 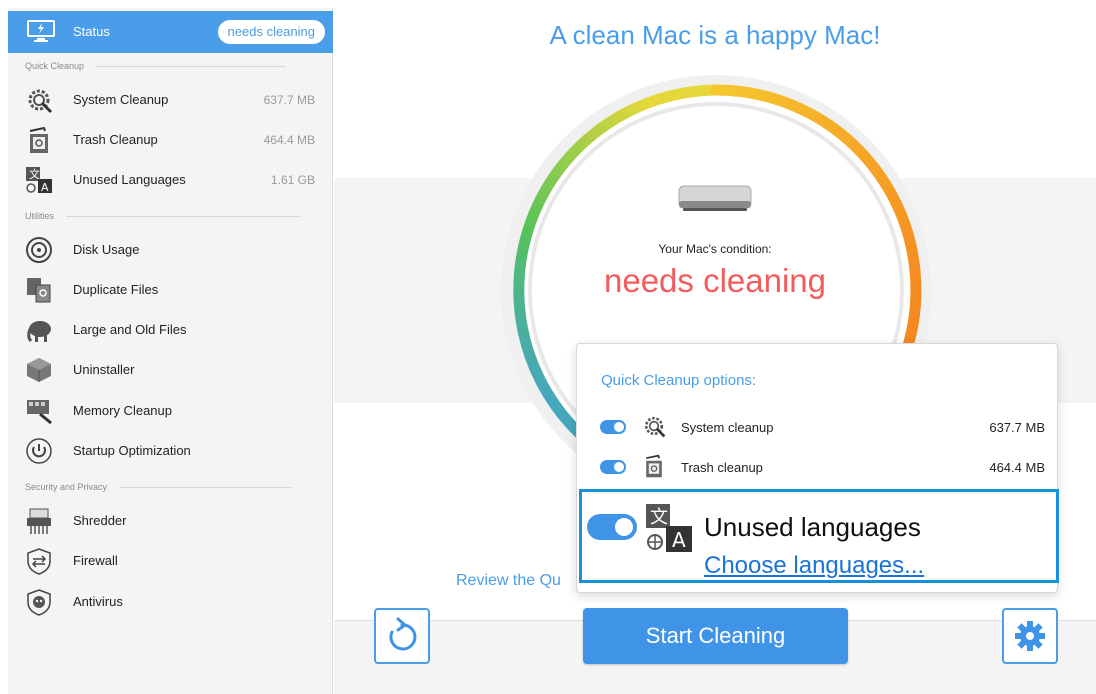 I want to click on sidebar-item-label: Uninstaller, so click(x=104, y=369).